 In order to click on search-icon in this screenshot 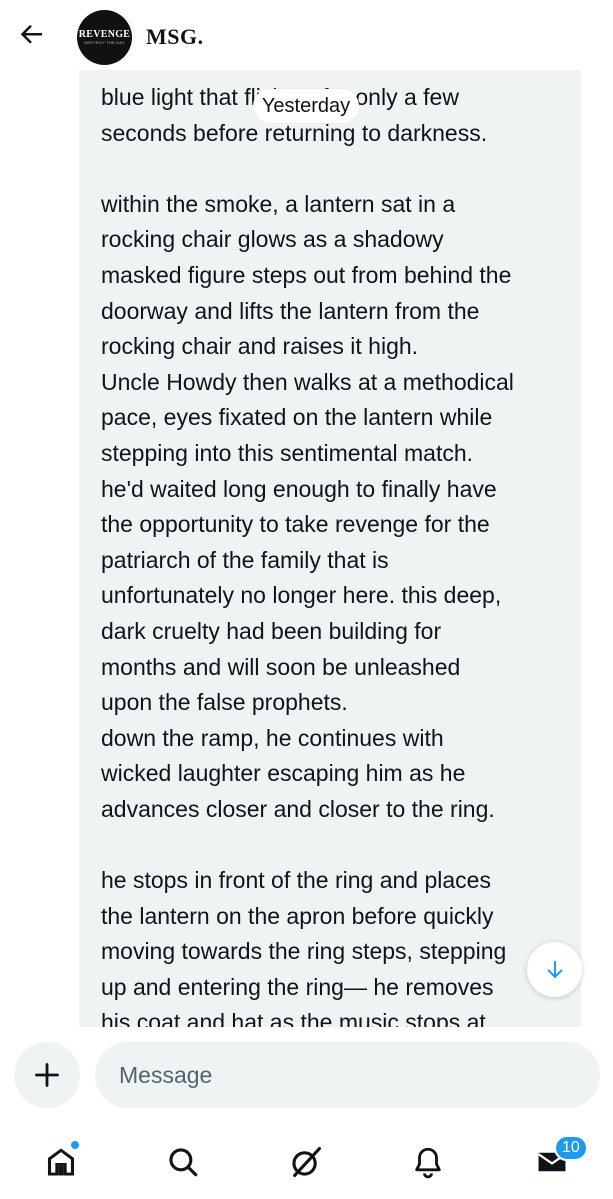, I will do `click(183, 1162)`.